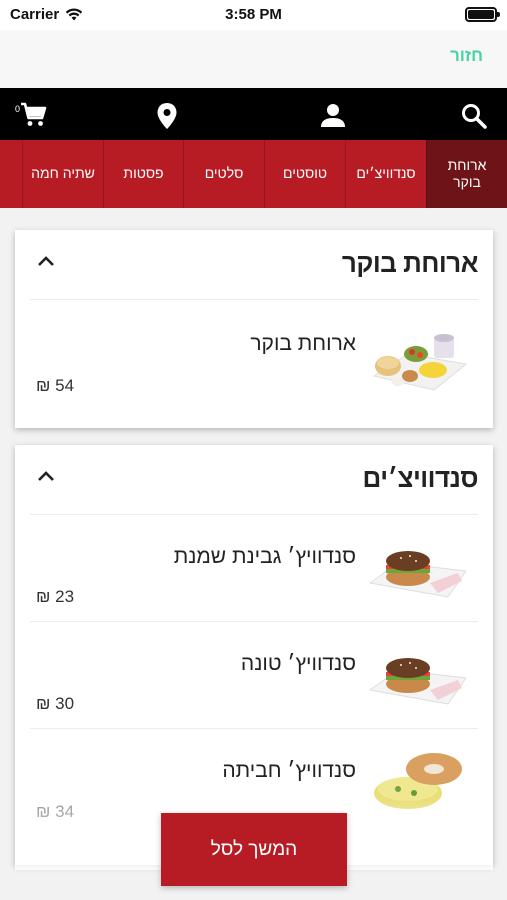 This screenshot has width=507, height=900. I want to click on battery-icon, so click(482, 14).